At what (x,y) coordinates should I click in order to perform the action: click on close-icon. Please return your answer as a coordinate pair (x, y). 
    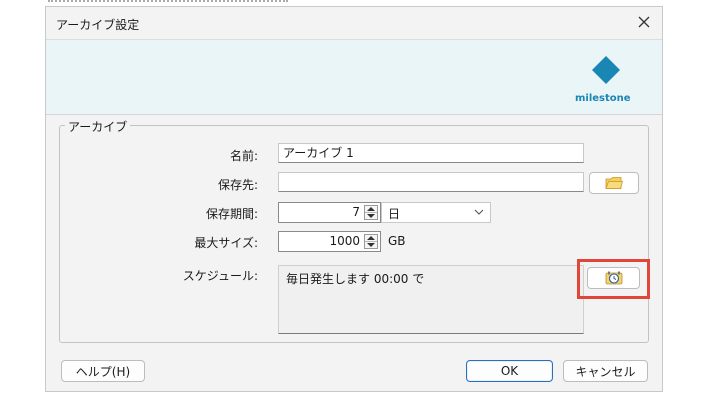
    Looking at the image, I should click on (644, 22).